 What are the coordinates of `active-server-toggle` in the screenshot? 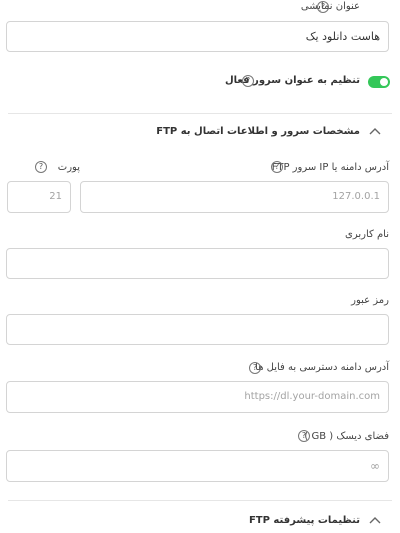 It's located at (379, 82).